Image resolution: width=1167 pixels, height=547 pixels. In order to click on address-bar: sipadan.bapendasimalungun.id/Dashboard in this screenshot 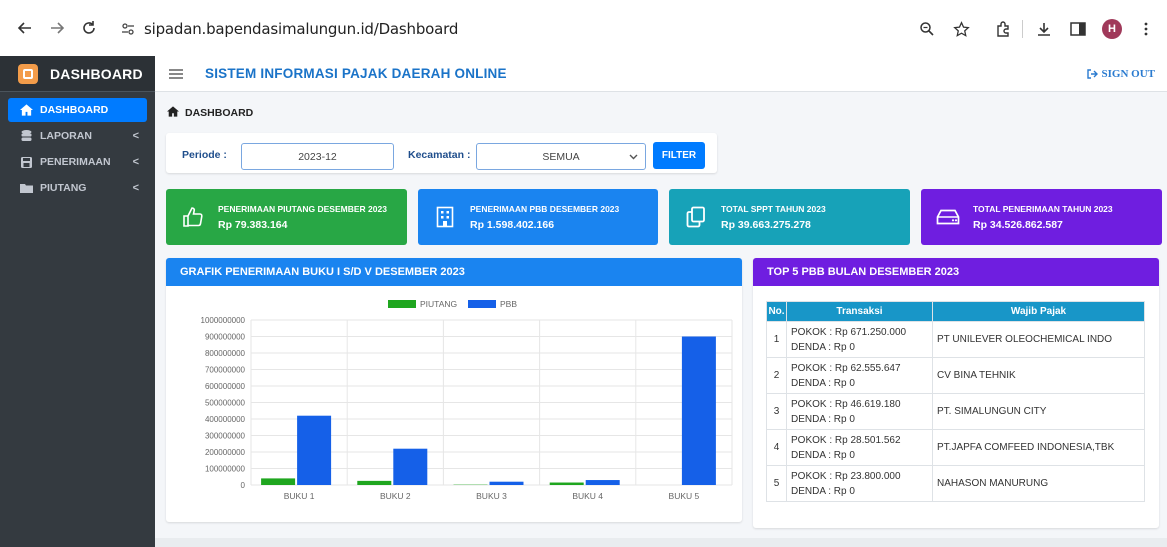, I will do `click(288, 29)`.